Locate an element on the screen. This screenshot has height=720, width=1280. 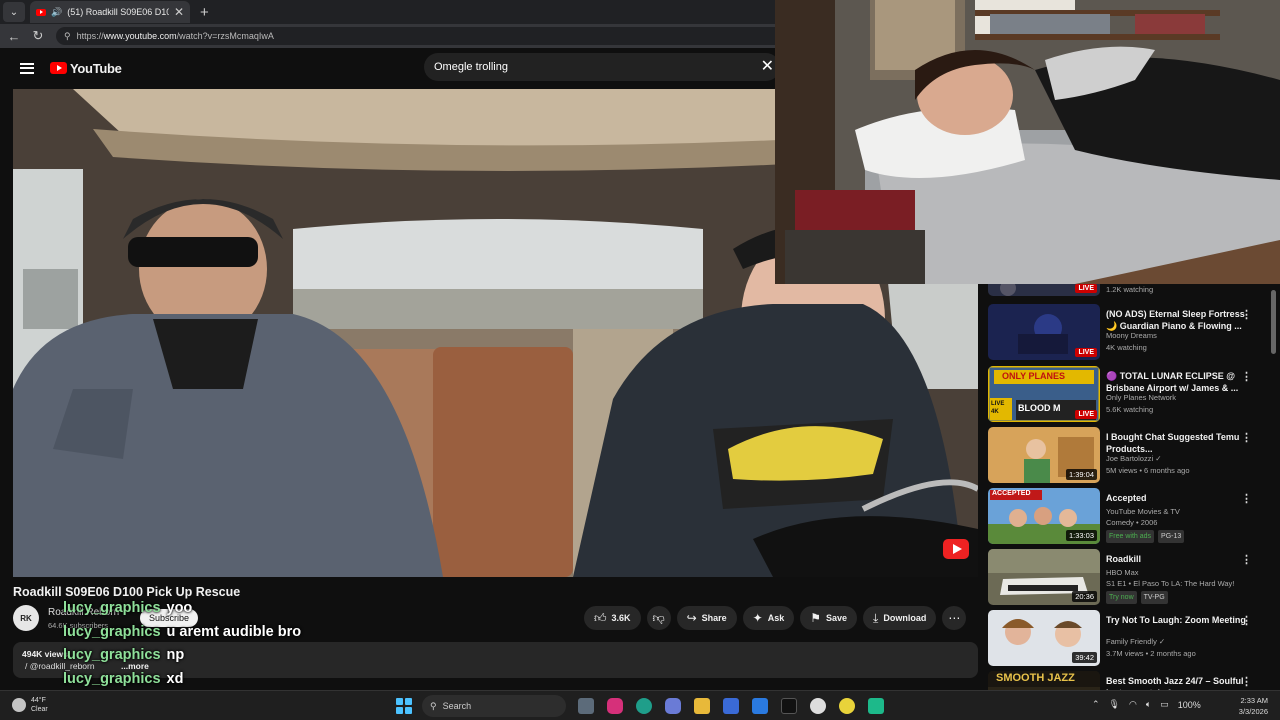
instagram-icon is located at coordinates (615, 706).